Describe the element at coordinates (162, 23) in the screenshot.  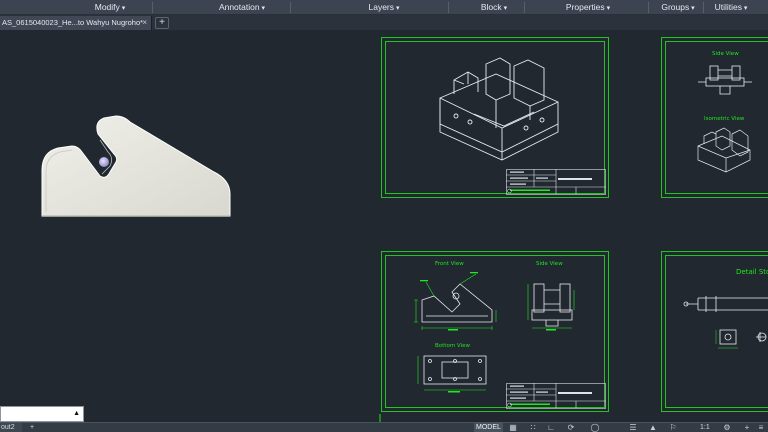
I see `new-tab-button: +` at that location.